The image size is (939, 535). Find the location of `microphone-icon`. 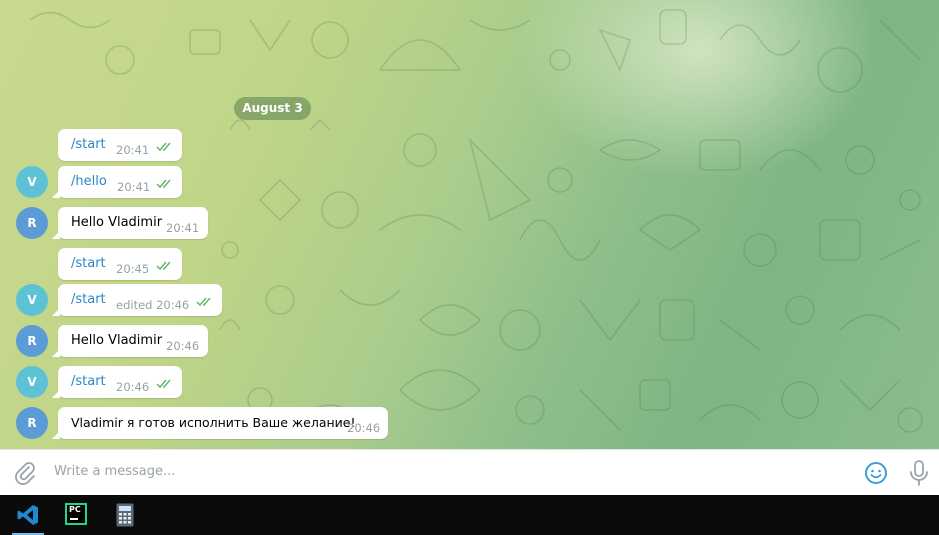

microphone-icon is located at coordinates (919, 473).